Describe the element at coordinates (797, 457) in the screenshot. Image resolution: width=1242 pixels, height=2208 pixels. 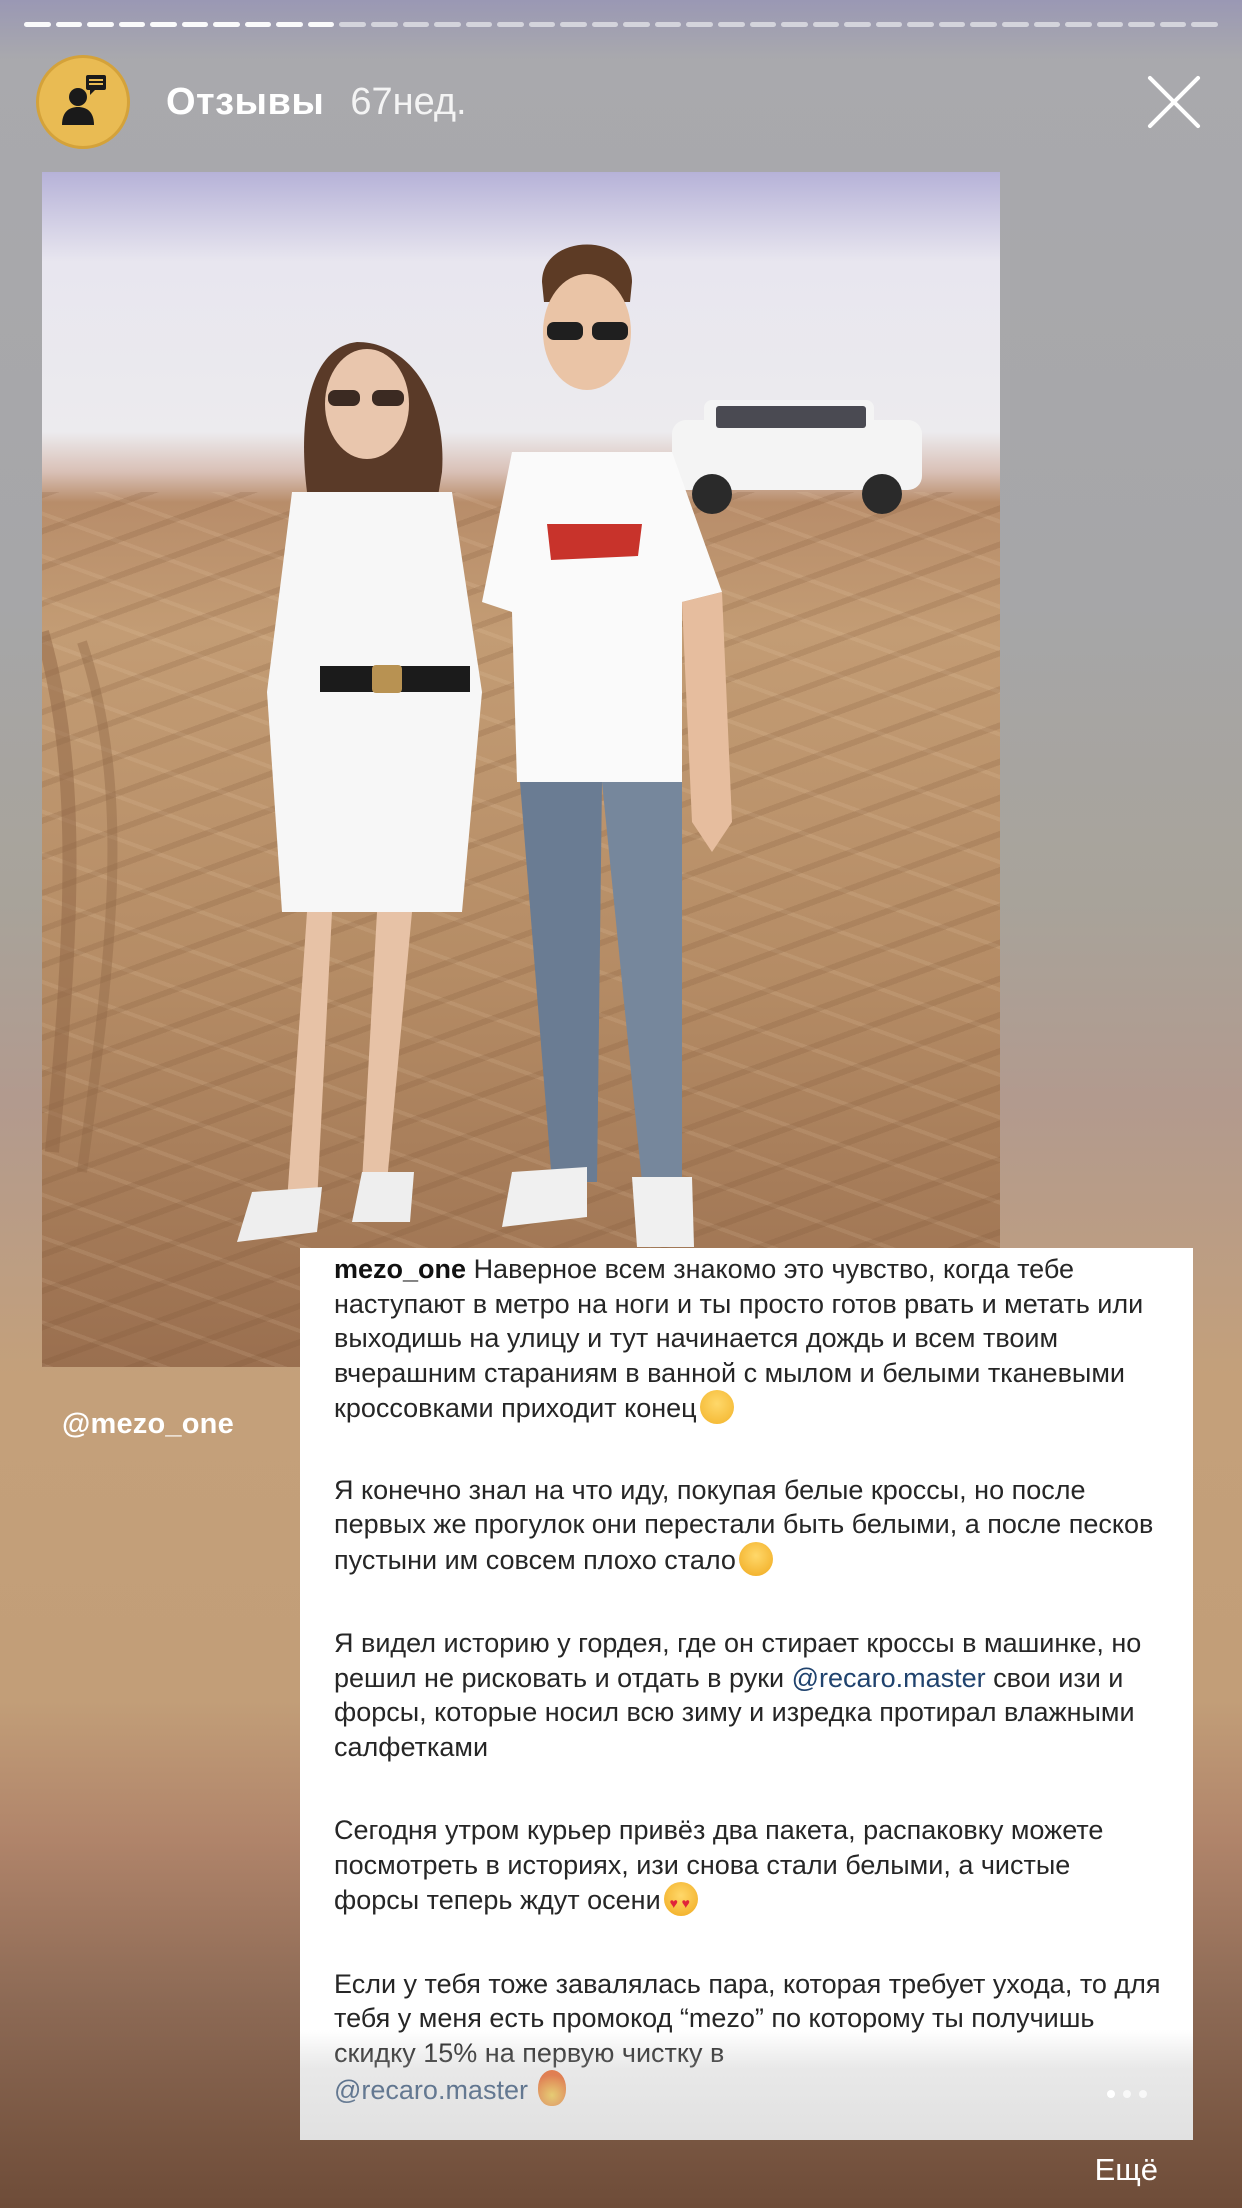
I see `white-suv` at that location.